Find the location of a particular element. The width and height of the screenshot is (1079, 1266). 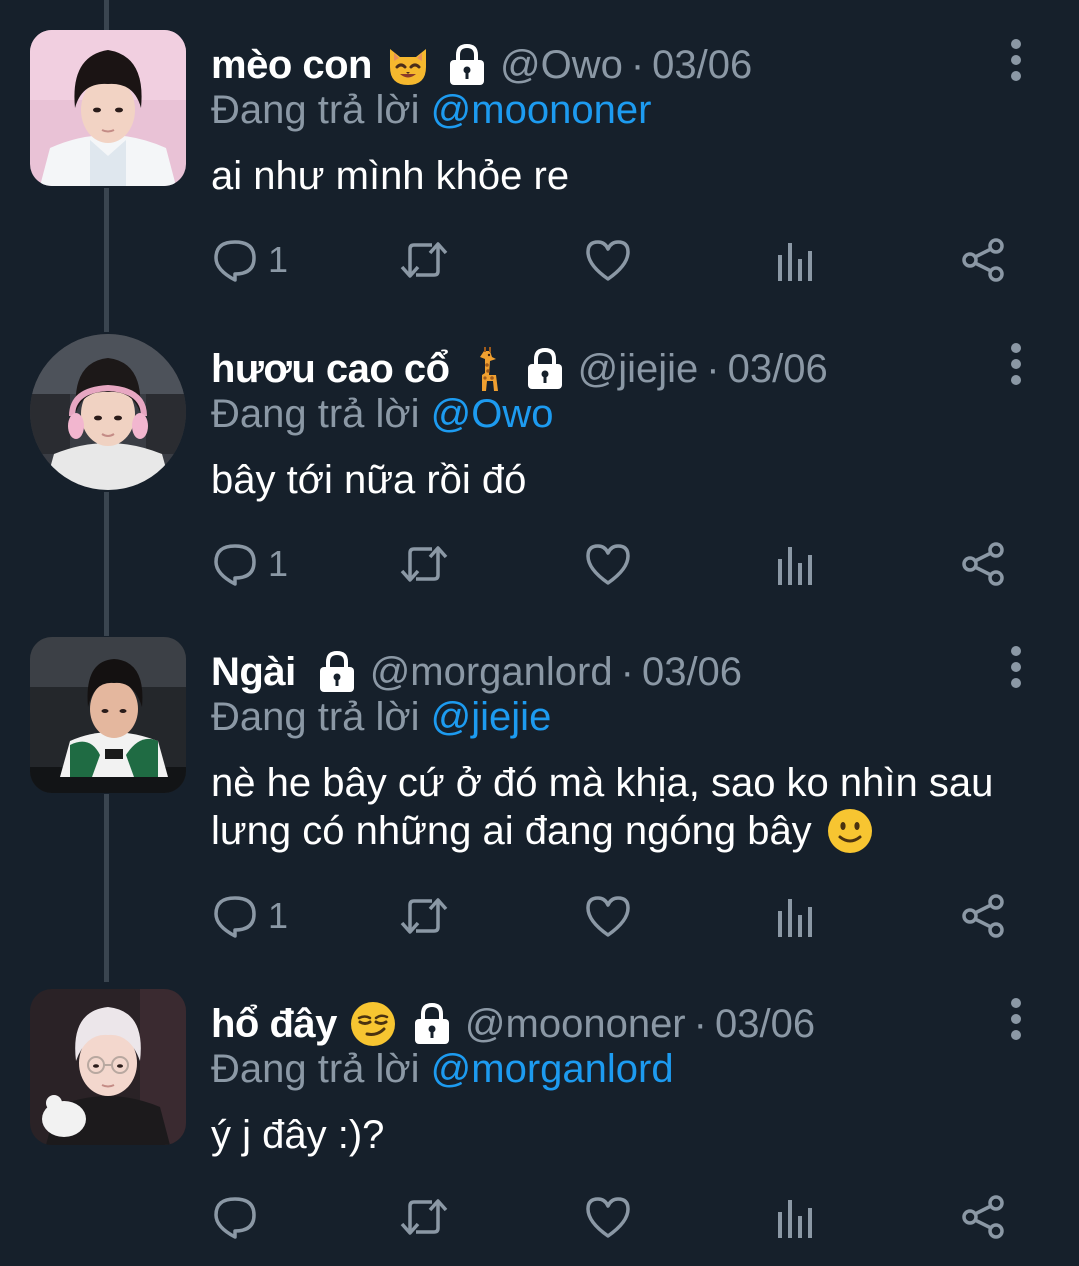

reply-mention-link: @moononer is located at coordinates (541, 110).